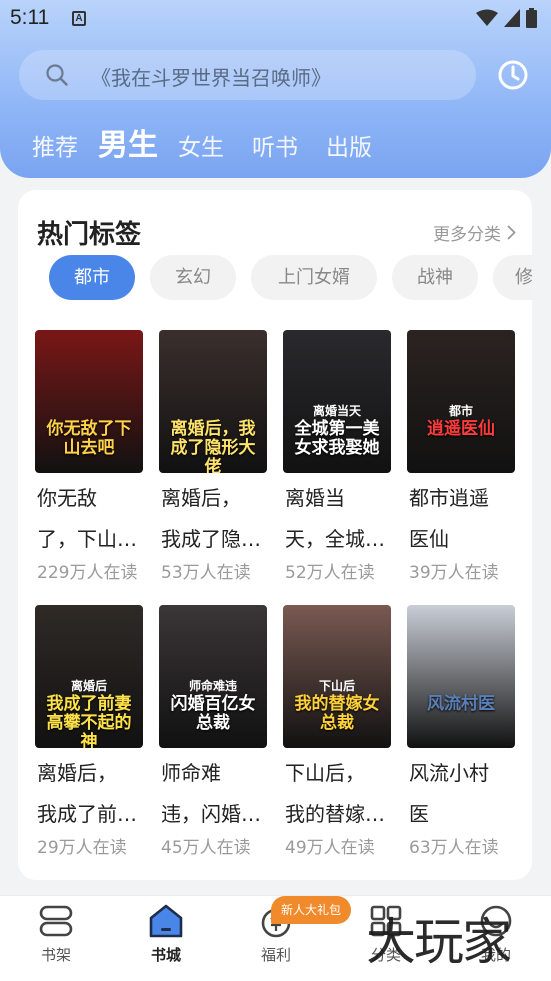  I want to click on book-readers: 49万人在读, so click(330, 848).